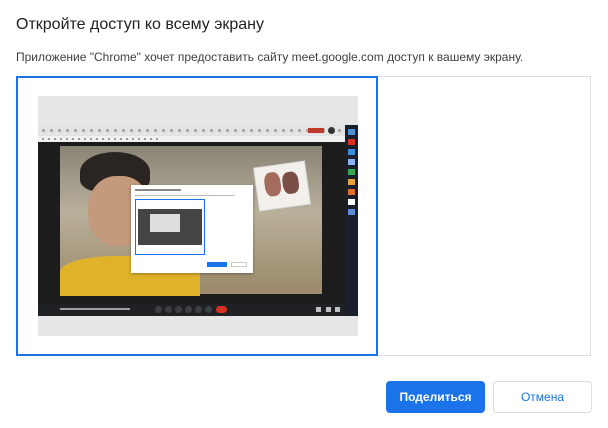 This screenshot has width=608, height=428. I want to click on share-button: Поделиться, so click(435, 397).